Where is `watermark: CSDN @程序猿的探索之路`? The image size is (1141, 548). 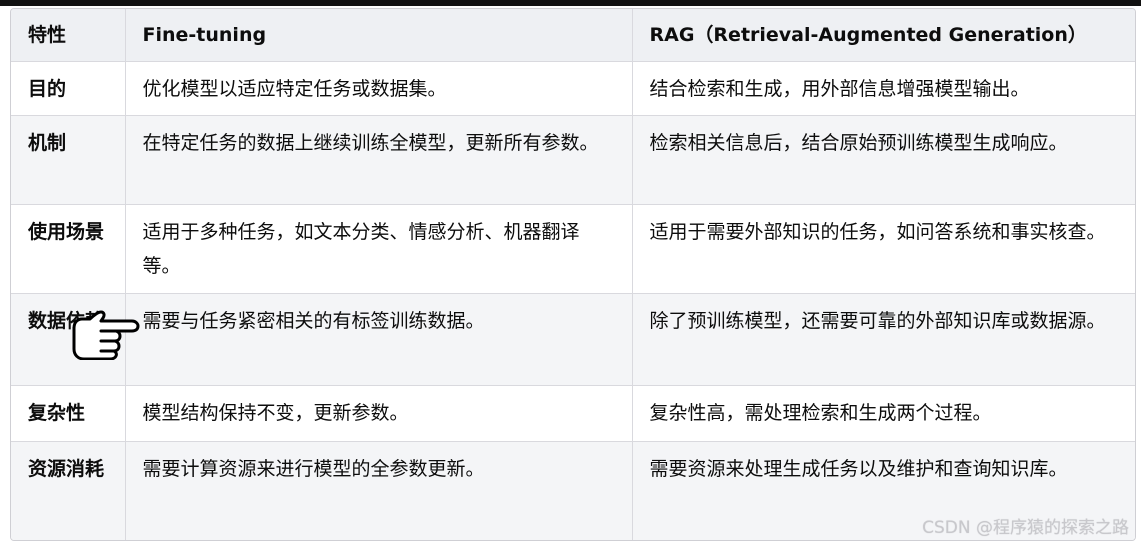 watermark: CSDN @程序猿的探索之路 is located at coordinates (1025, 528).